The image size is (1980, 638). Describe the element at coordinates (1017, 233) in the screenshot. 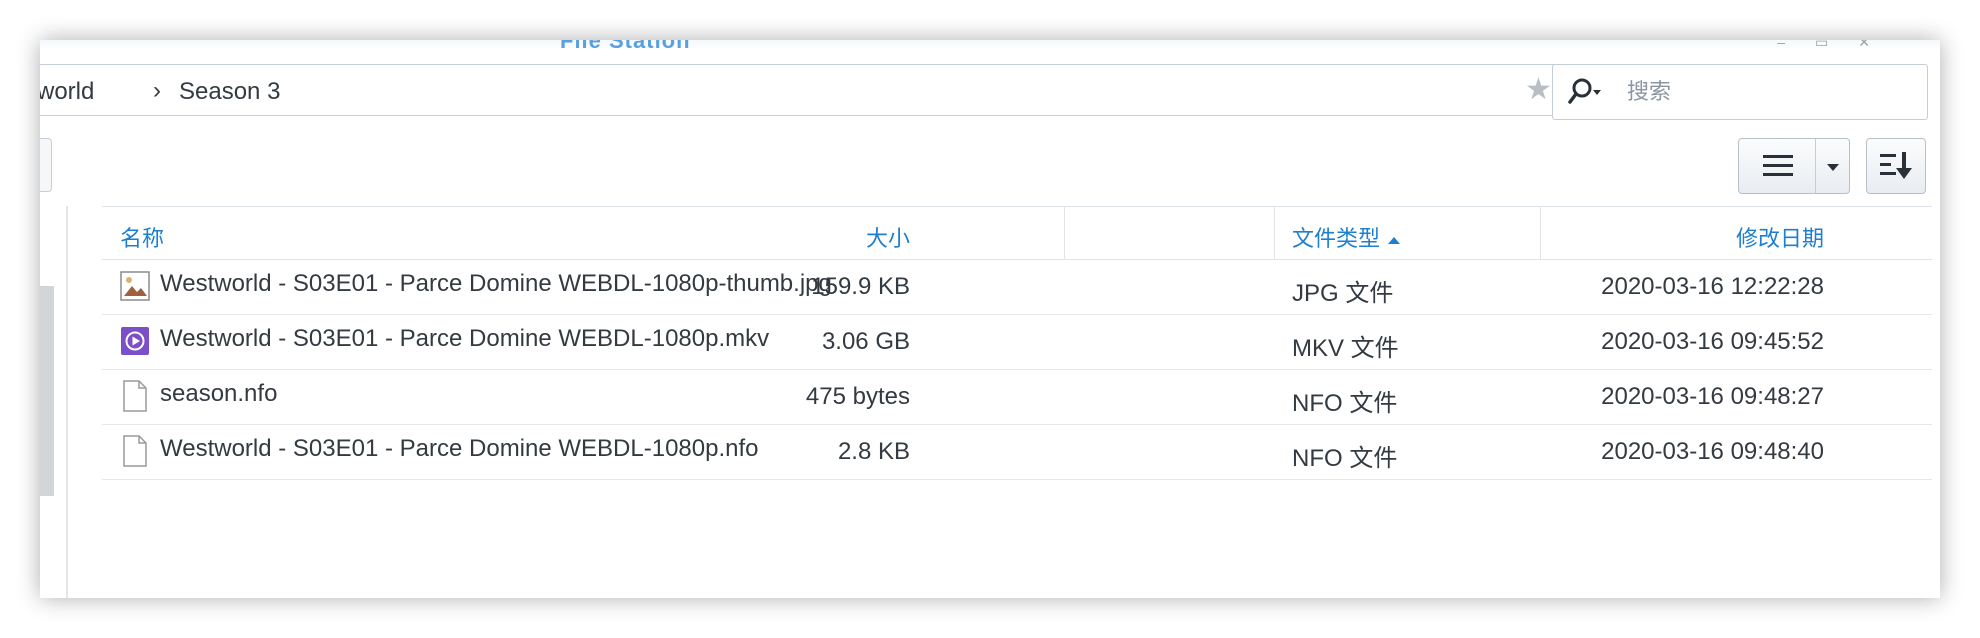

I see `table-header: 名称 大小 文件类型 修改日期` at that location.